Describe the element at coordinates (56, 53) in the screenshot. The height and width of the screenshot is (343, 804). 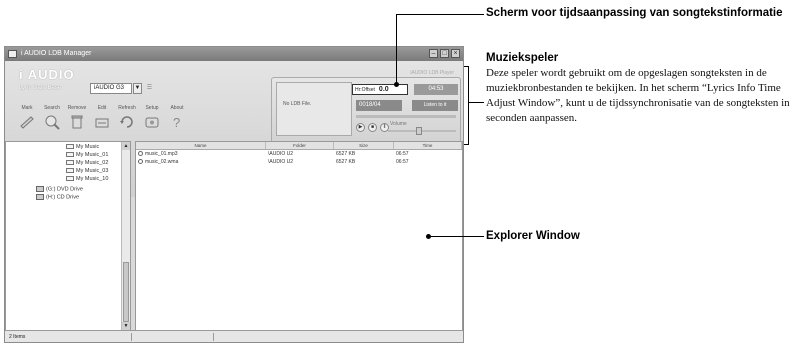
I see `window-title: i AUDIO LDB Manager` at that location.